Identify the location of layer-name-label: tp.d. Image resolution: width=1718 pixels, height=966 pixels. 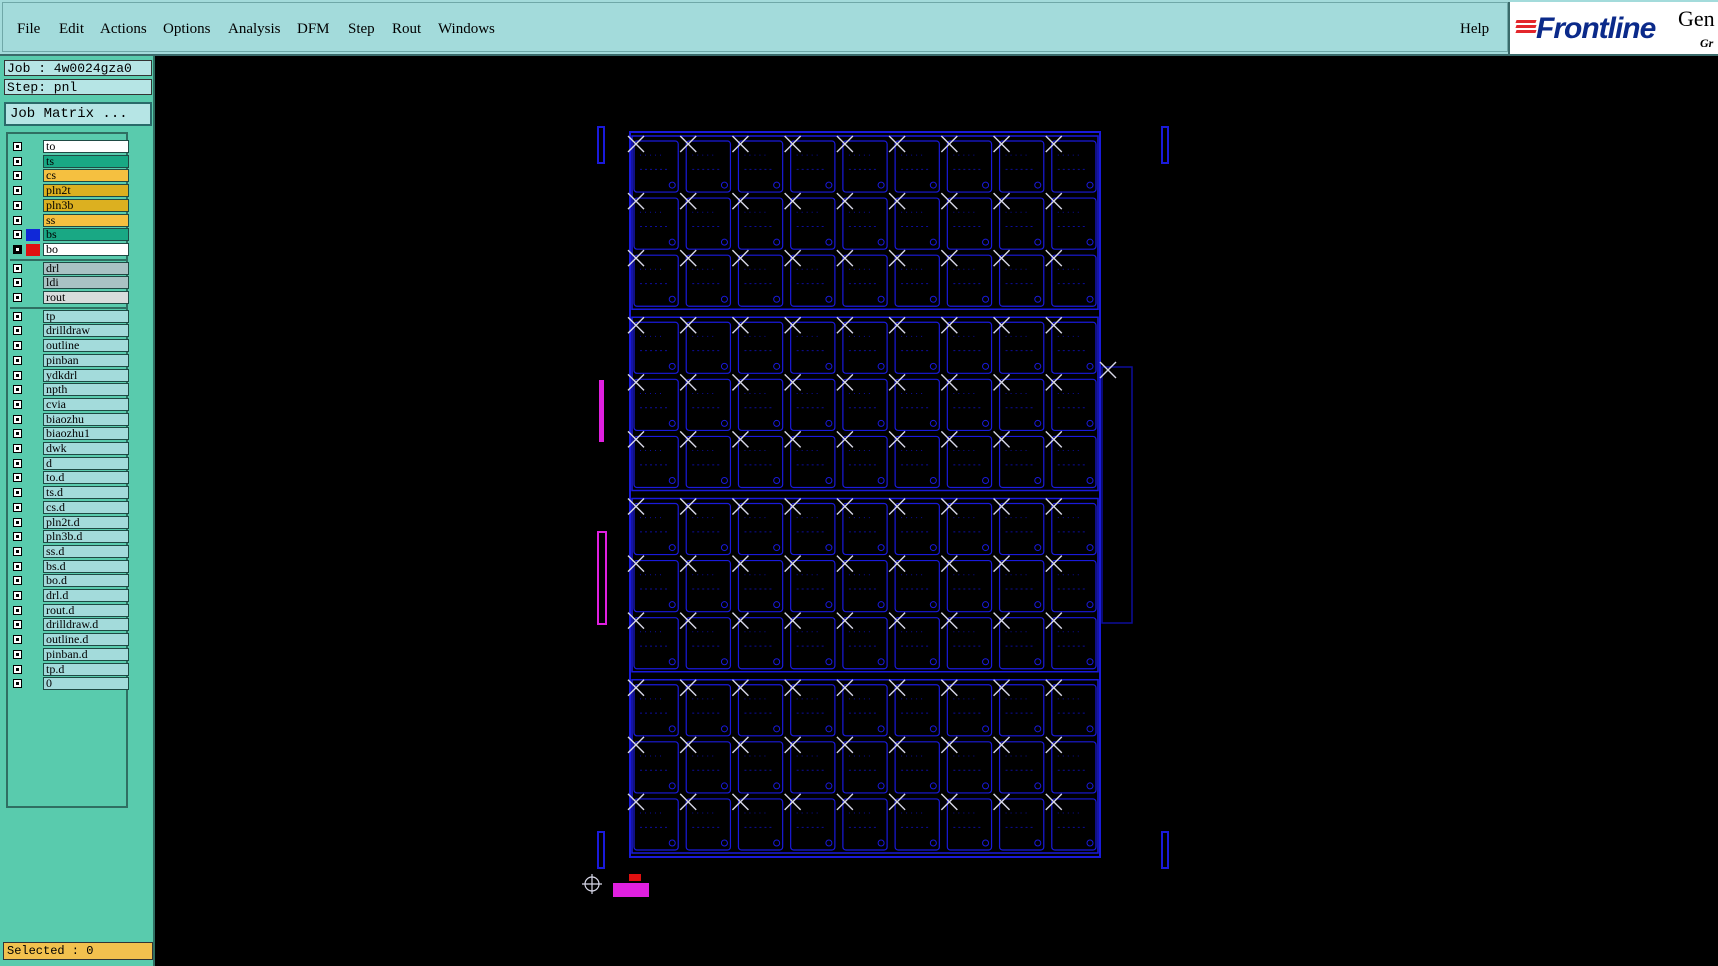
(86, 669).